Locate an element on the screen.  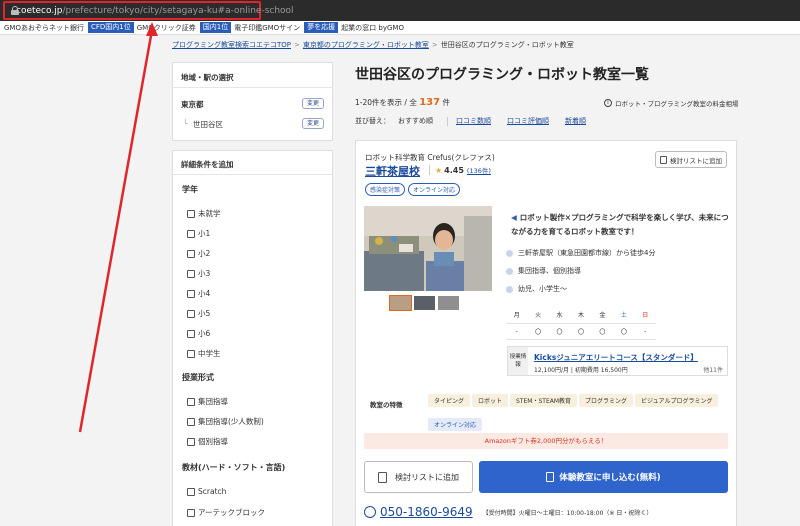
course-name-link: Kicksジュニアエリートコース【スタンダード】 is located at coordinates (616, 357).